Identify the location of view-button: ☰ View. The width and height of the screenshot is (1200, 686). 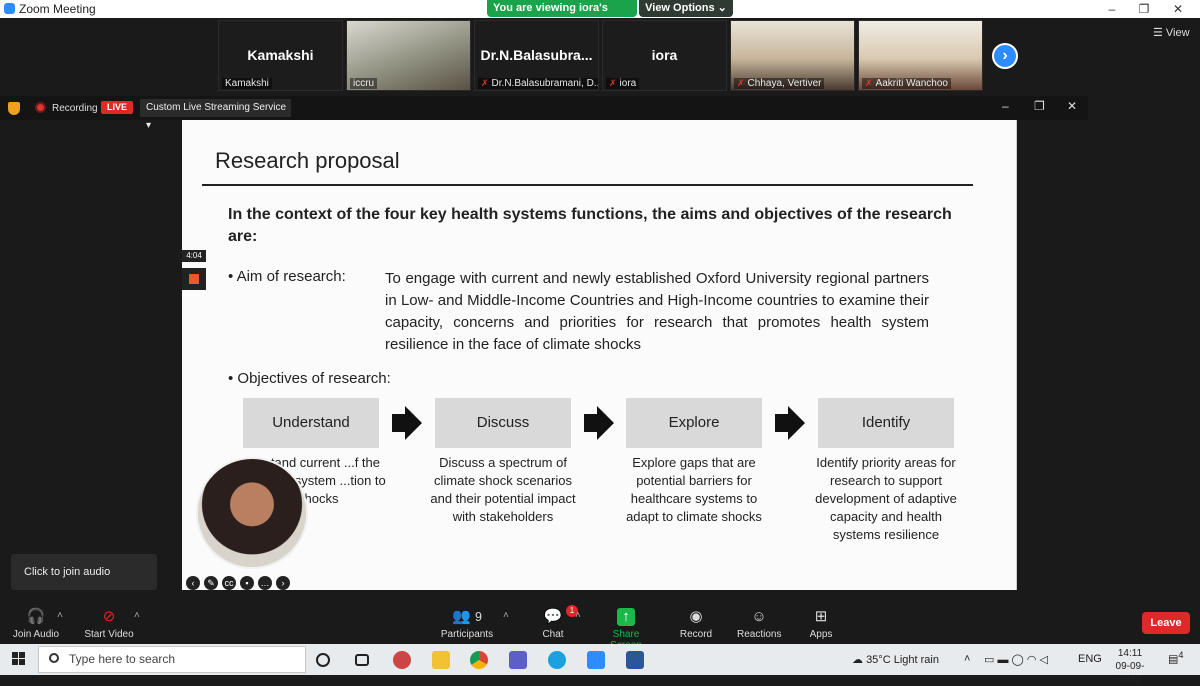
(1171, 32).